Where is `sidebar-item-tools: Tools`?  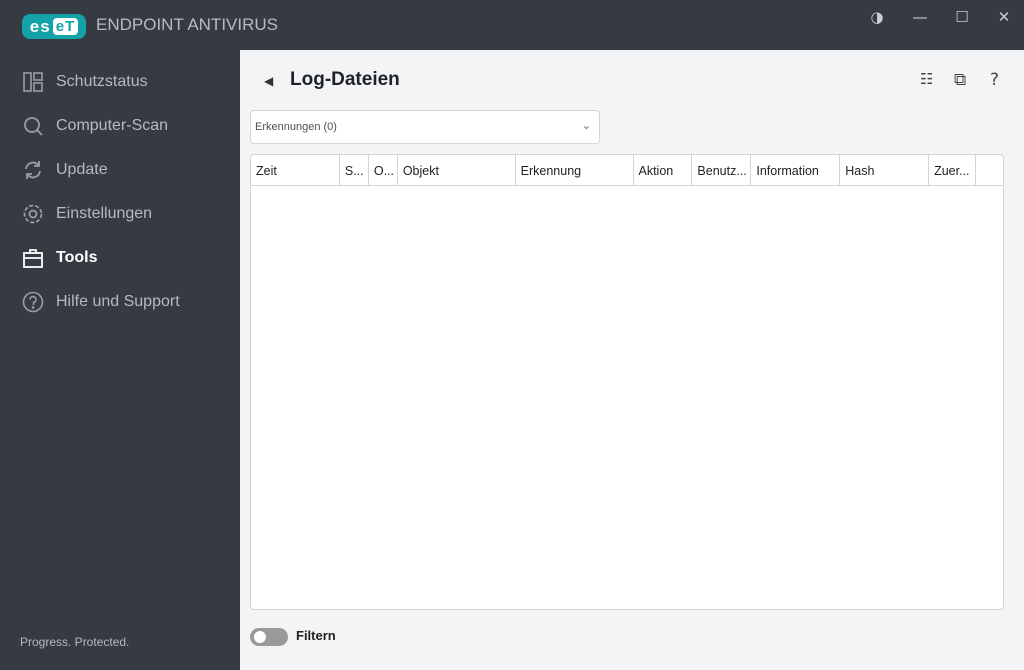 sidebar-item-tools: Tools is located at coordinates (59, 258).